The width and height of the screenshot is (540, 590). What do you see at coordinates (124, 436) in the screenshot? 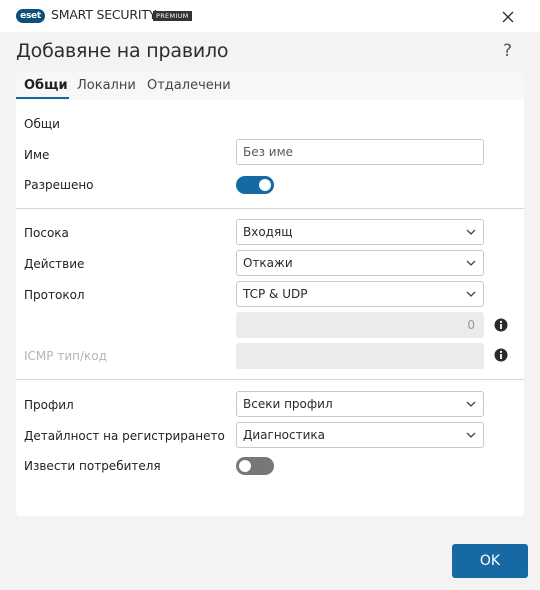
I see `logging-label: Детайлност на регистрирането` at bounding box center [124, 436].